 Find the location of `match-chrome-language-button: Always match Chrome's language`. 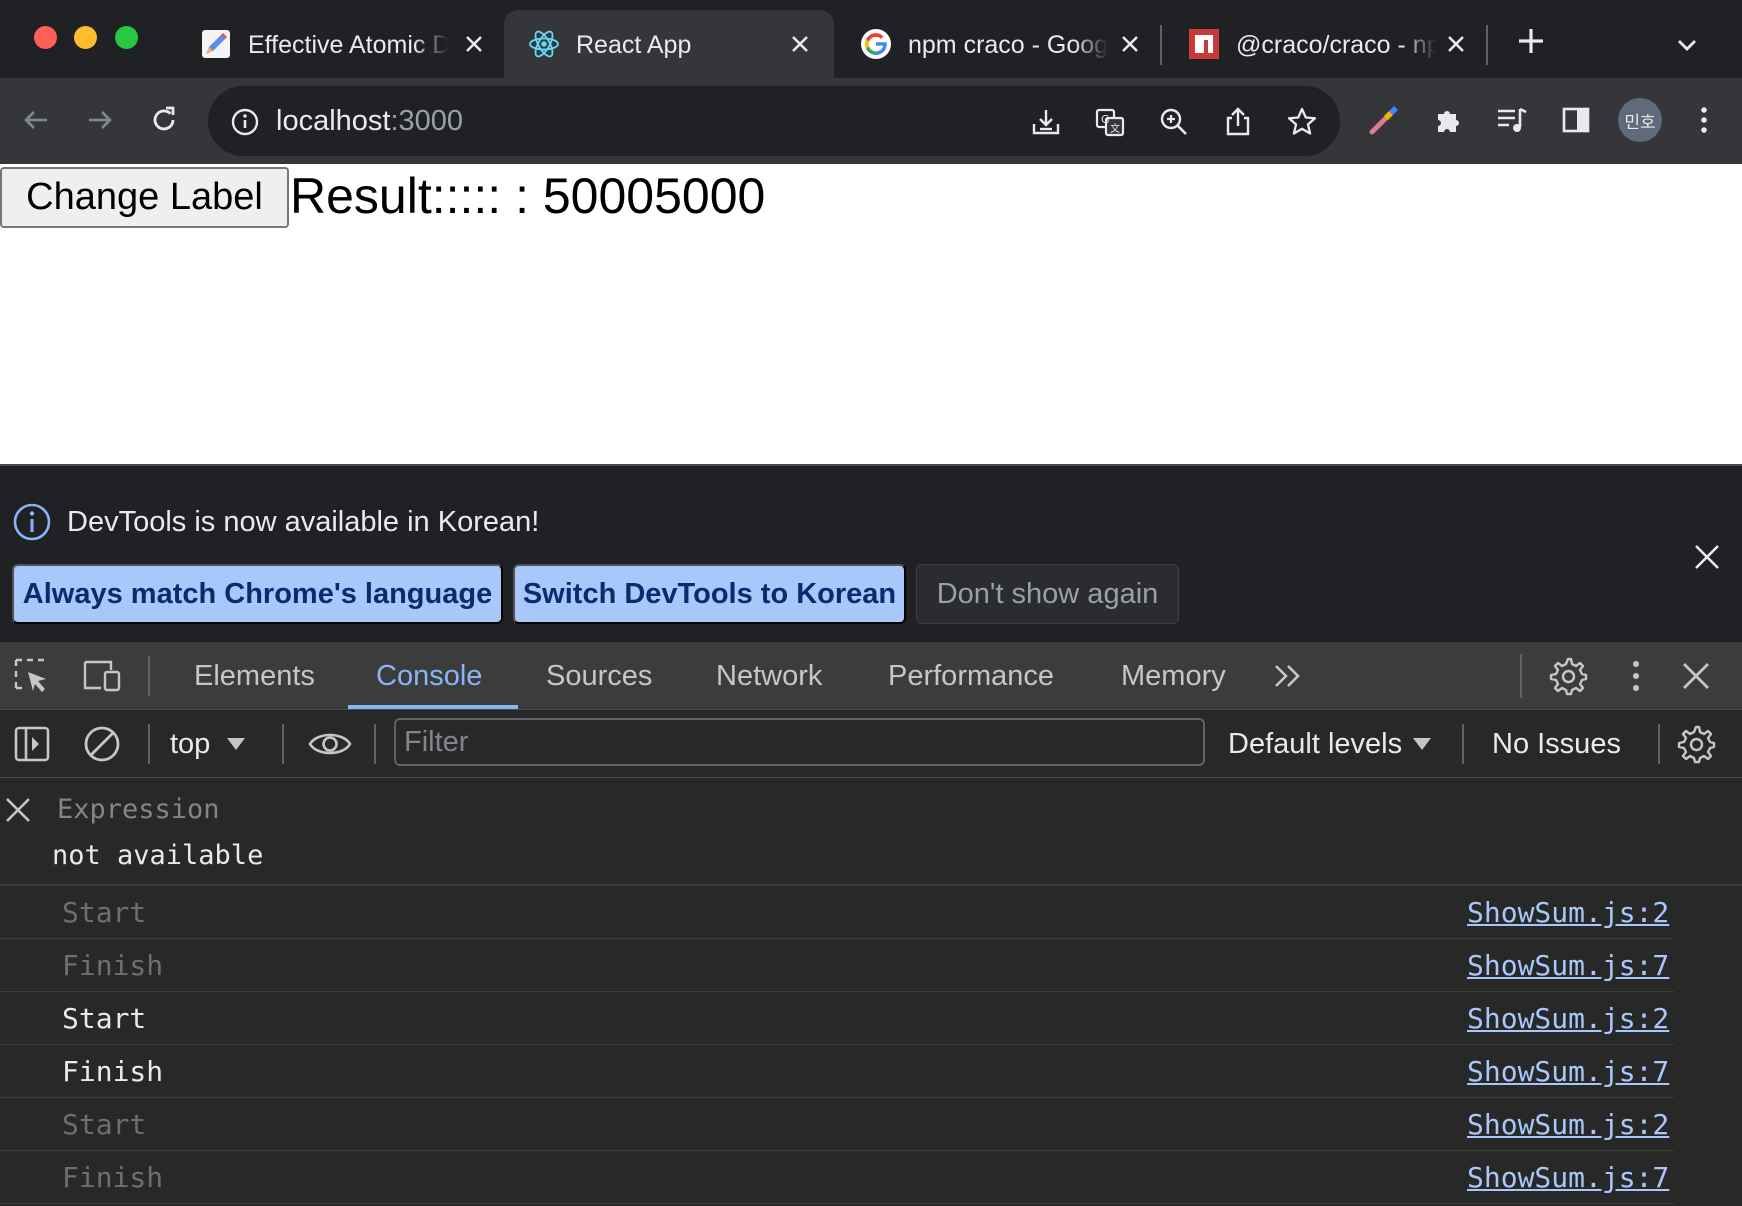

match-chrome-language-button: Always match Chrome's language is located at coordinates (257, 594).